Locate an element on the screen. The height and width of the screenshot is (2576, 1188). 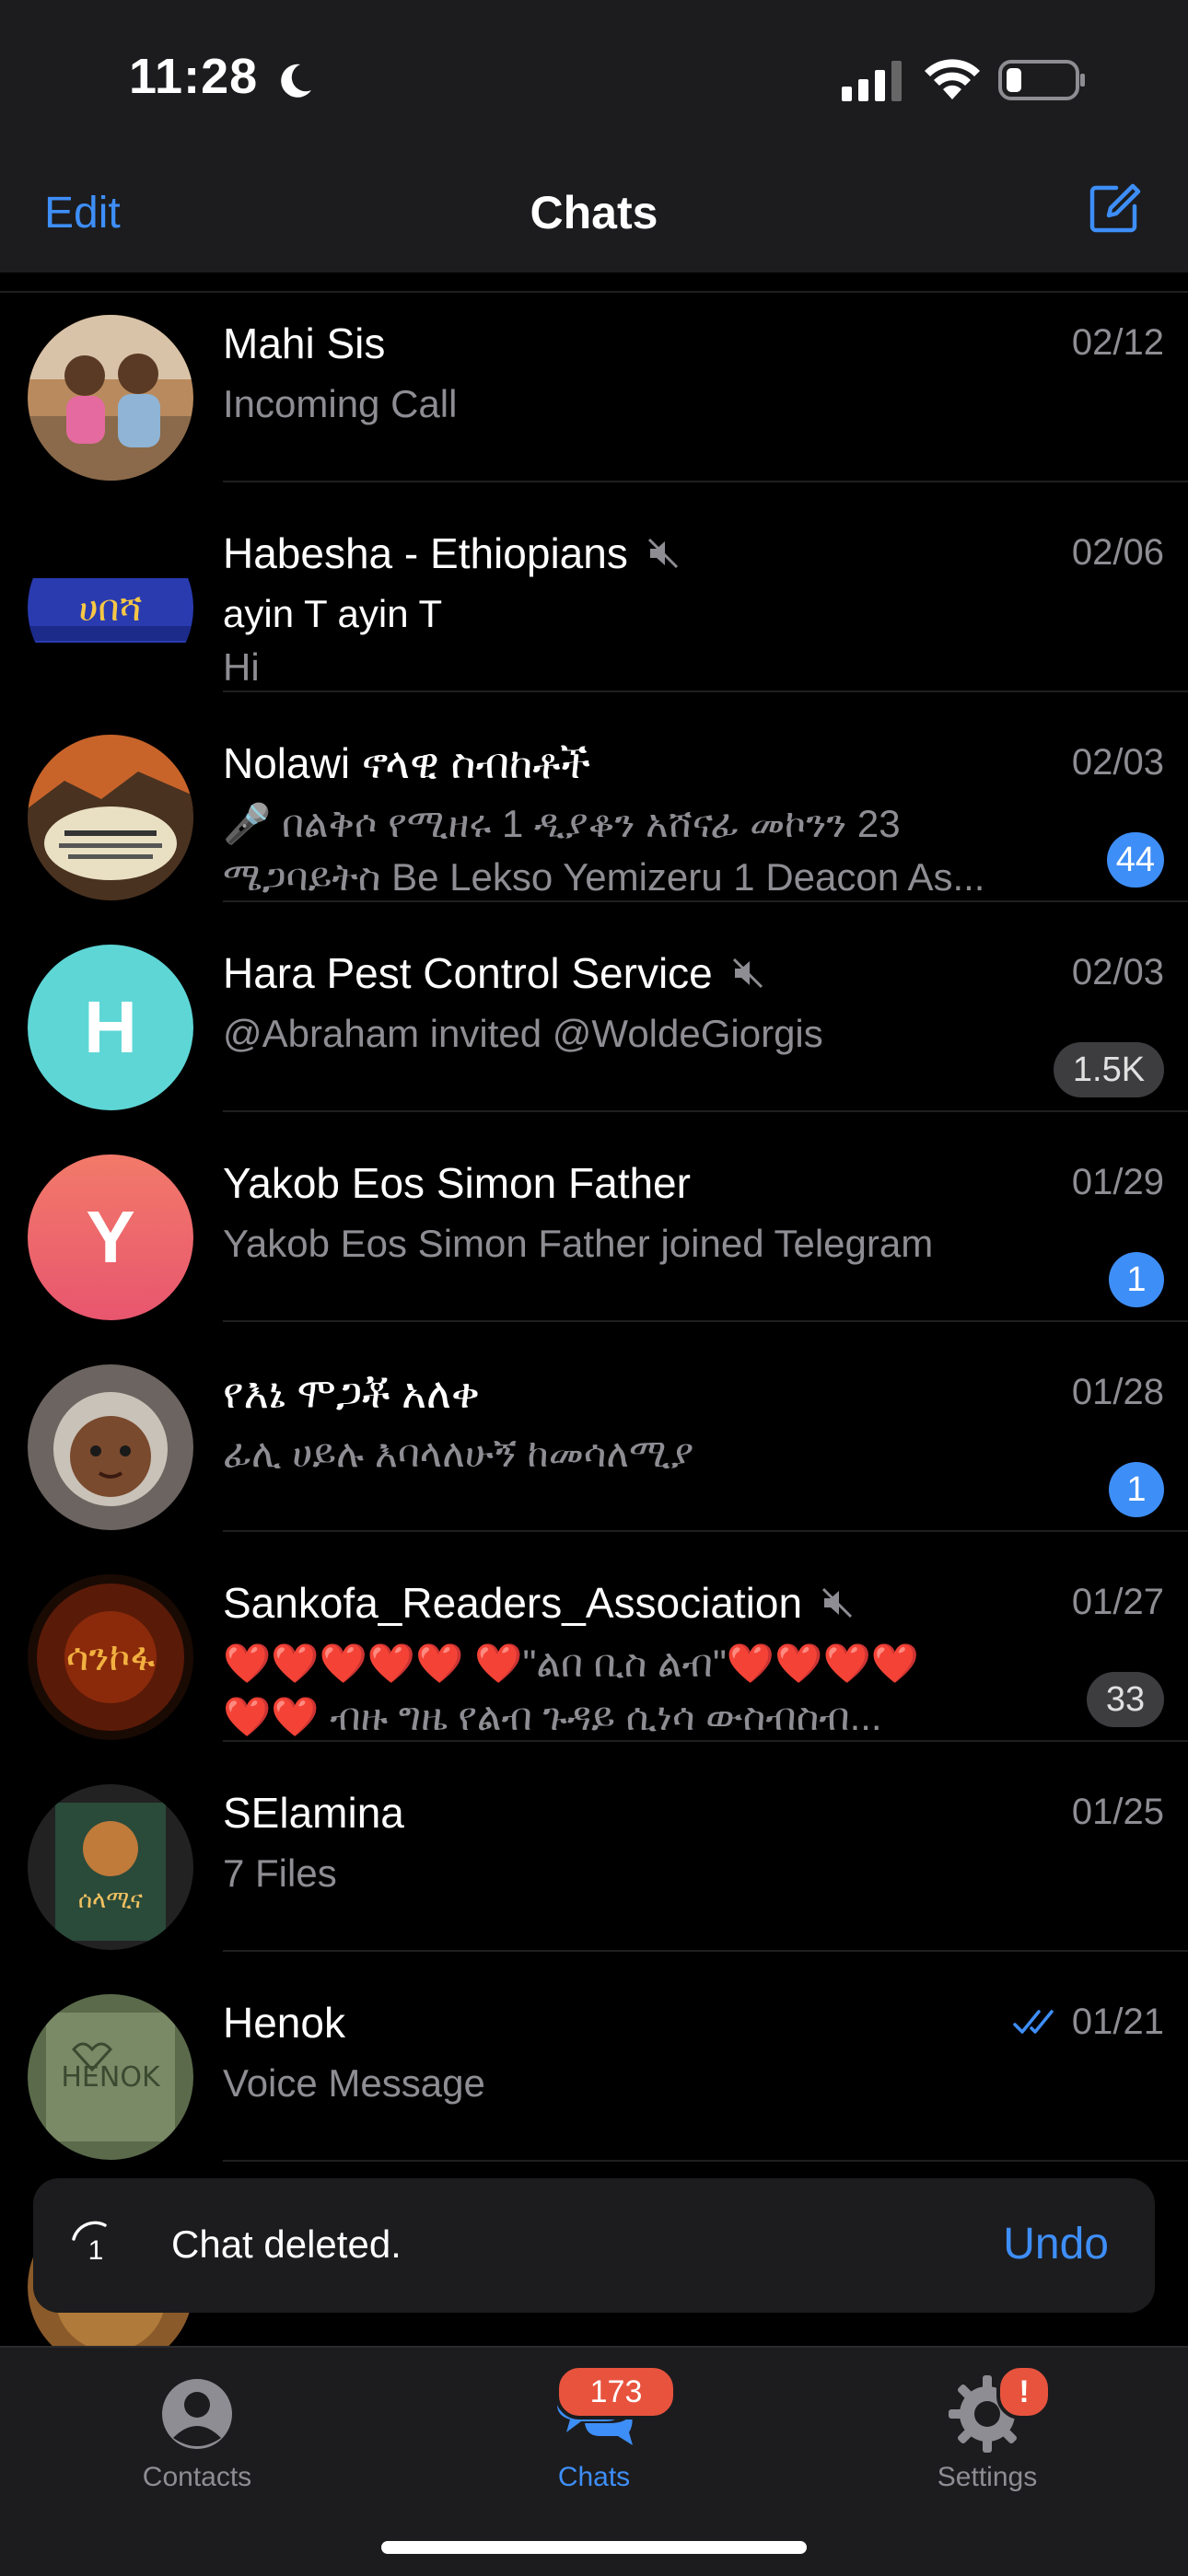
chat-date: 02/06 is located at coordinates (1117, 552).